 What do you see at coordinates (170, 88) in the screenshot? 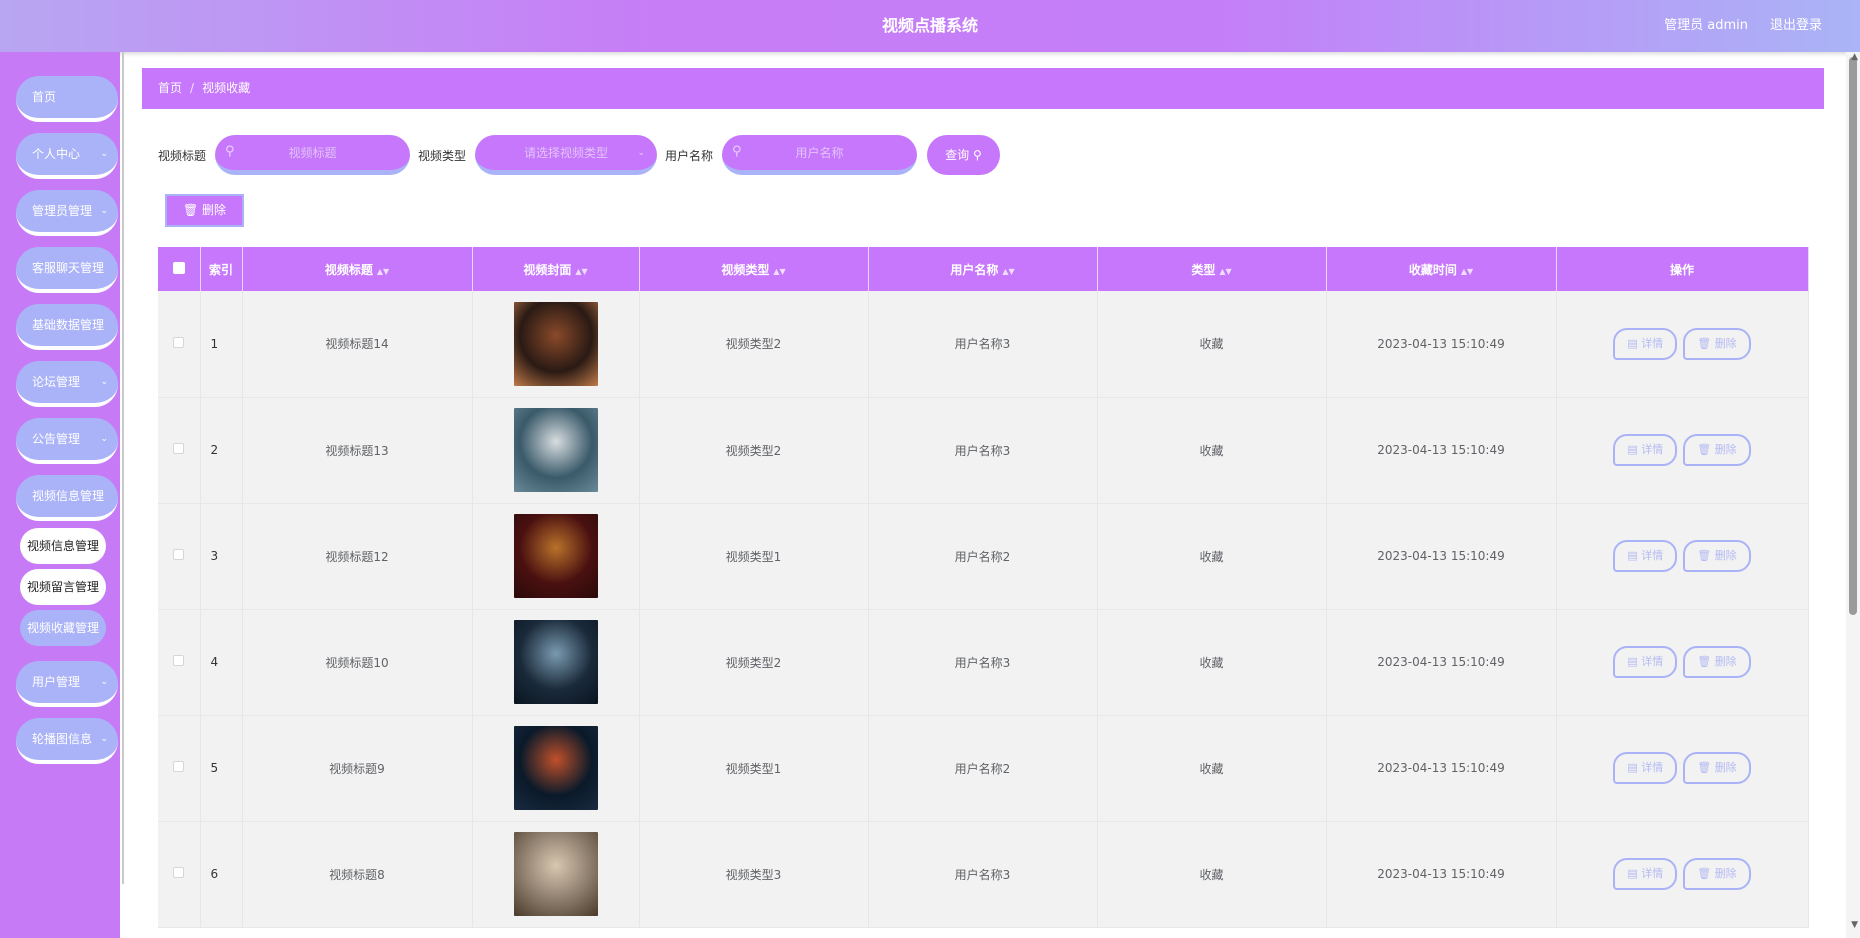
I see `breadcrumb-home: 首页` at bounding box center [170, 88].